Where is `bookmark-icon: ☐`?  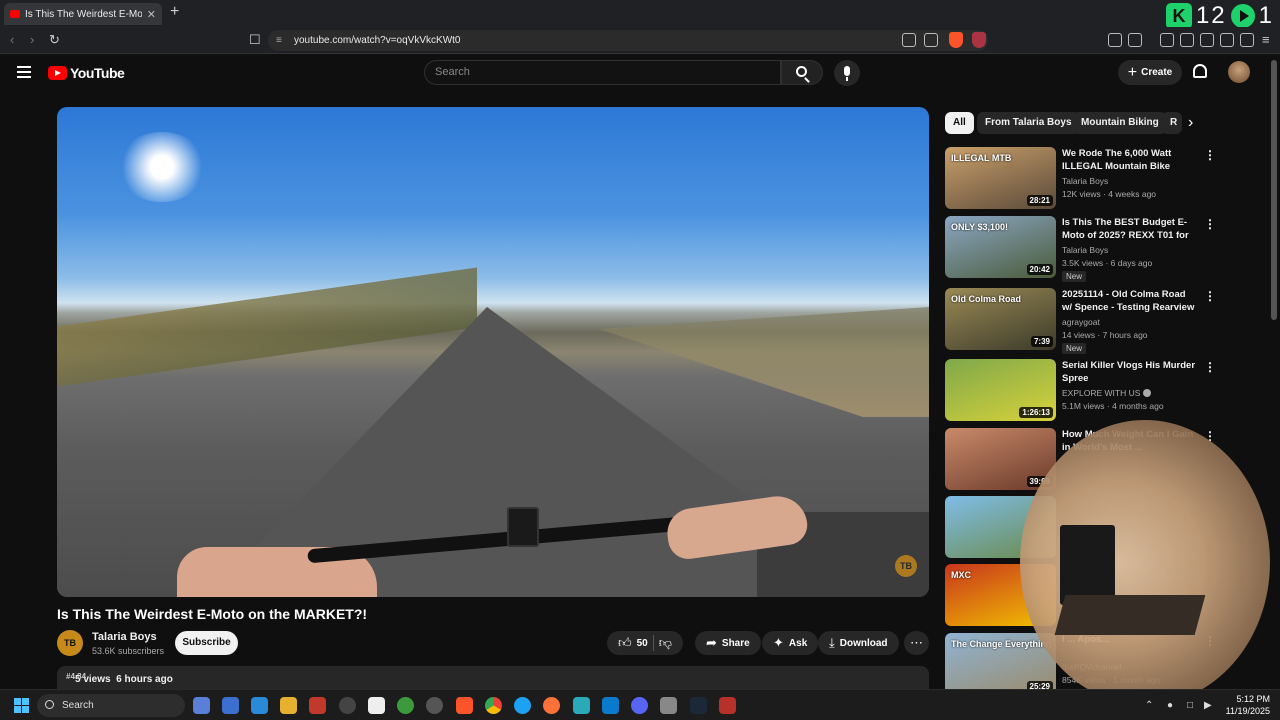
bookmark-icon: ☐ is located at coordinates (255, 40).